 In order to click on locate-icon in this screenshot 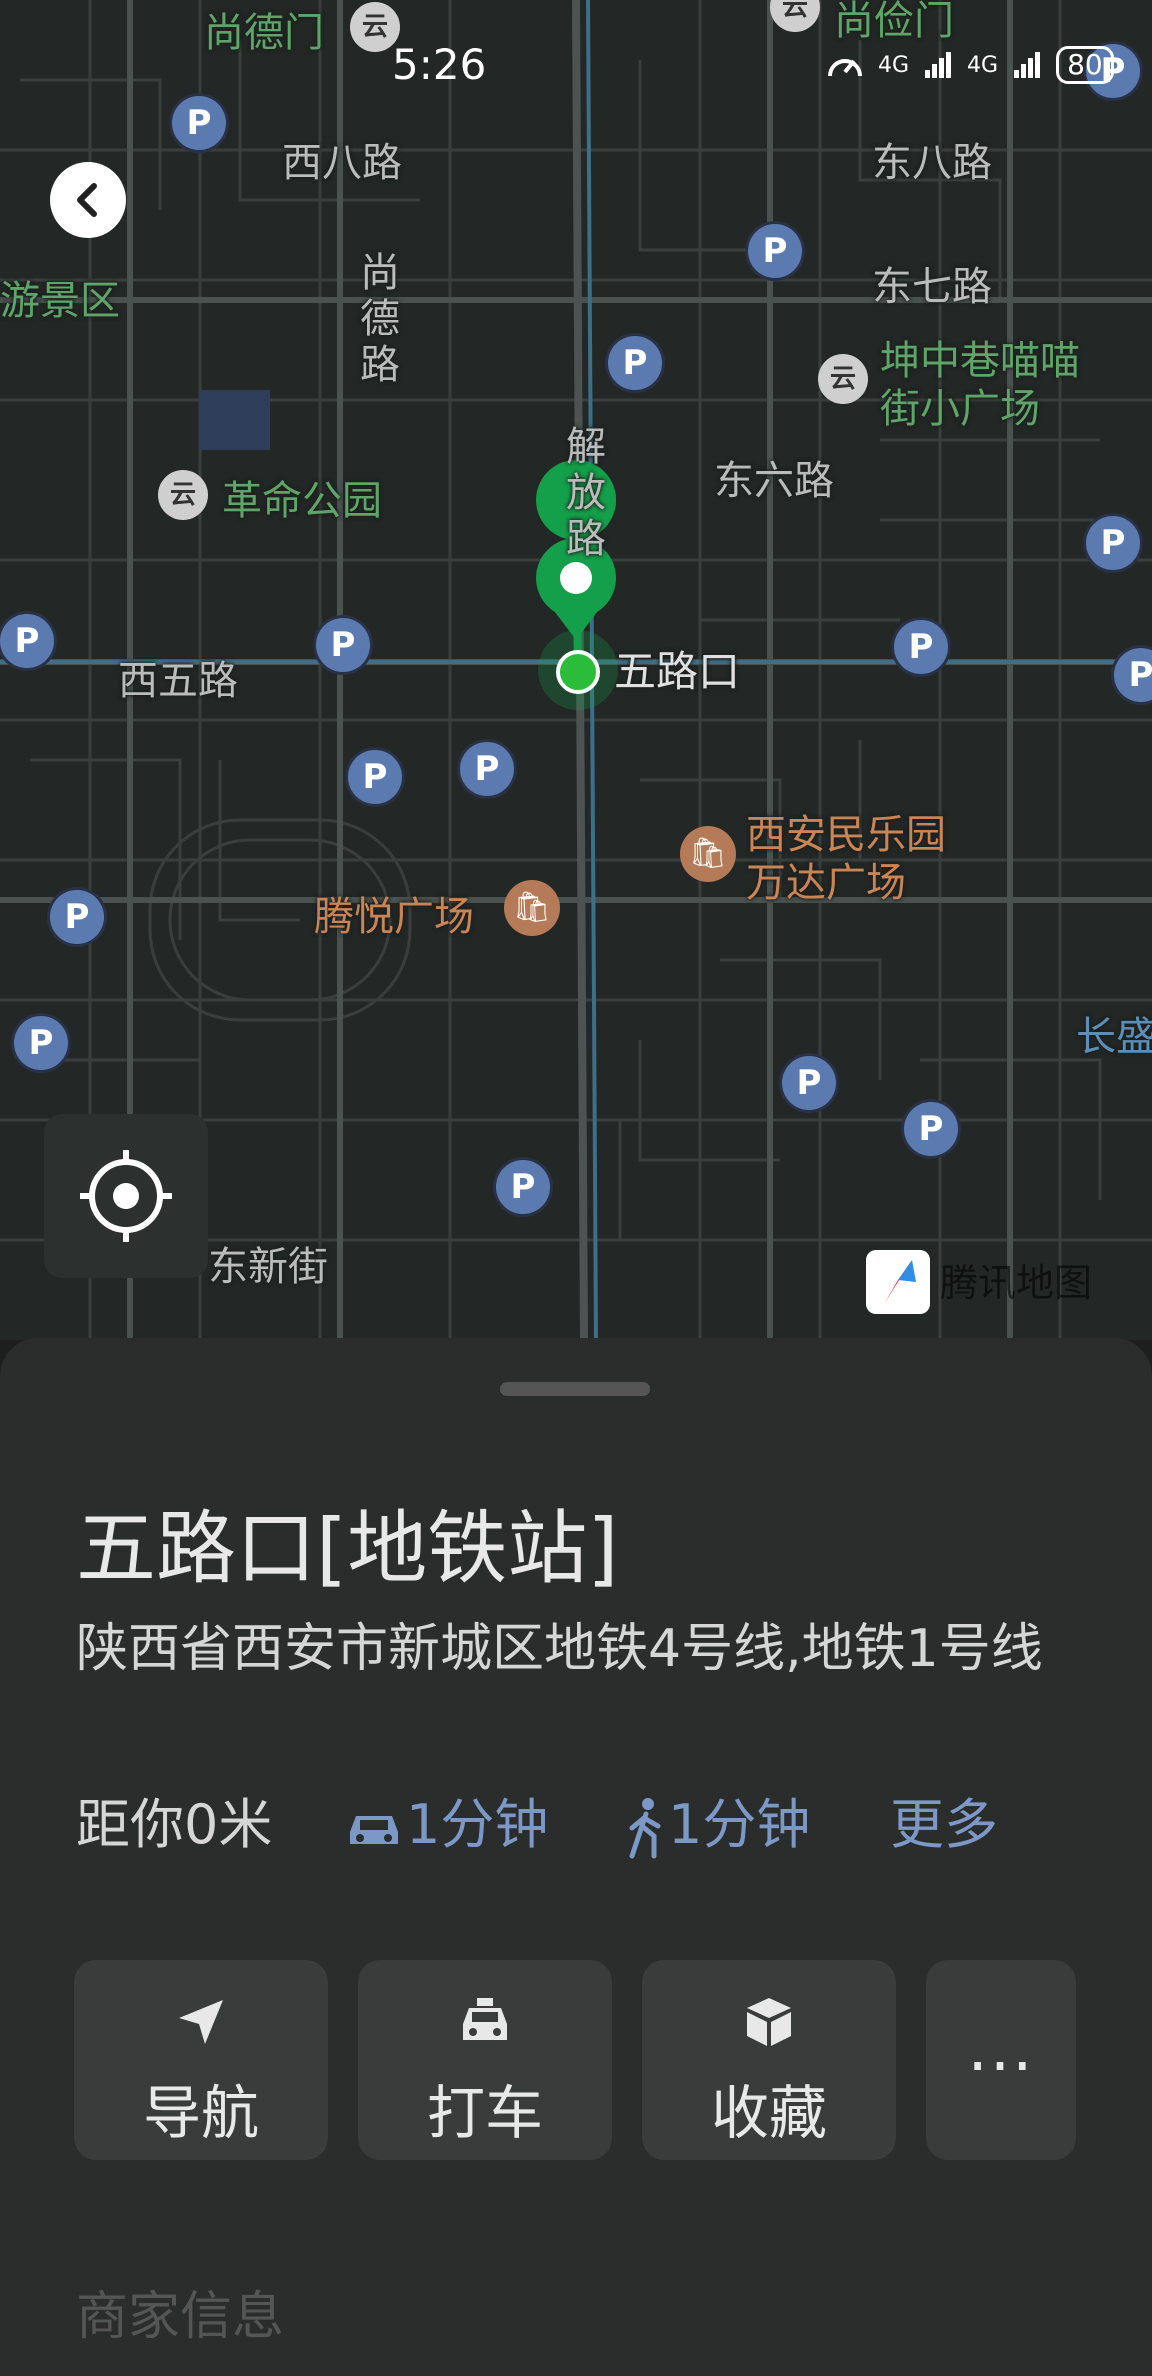, I will do `click(126, 1196)`.